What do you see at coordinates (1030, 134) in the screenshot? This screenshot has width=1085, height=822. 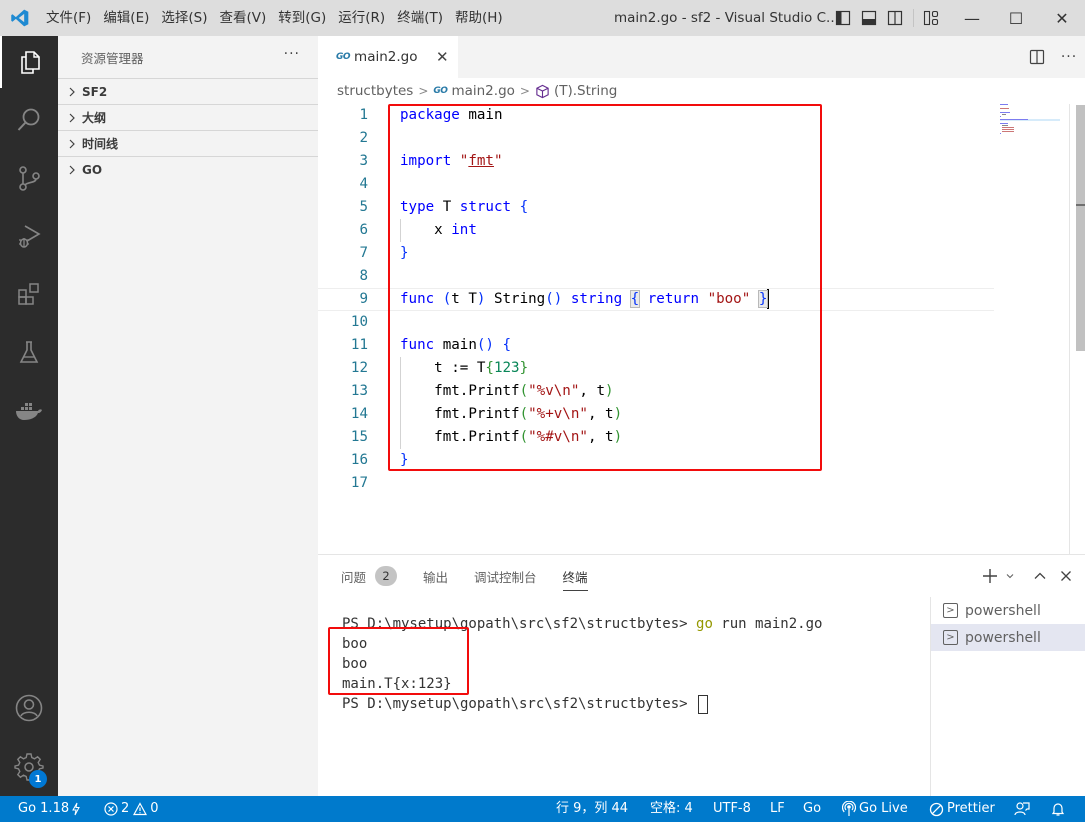 I see `minimap` at bounding box center [1030, 134].